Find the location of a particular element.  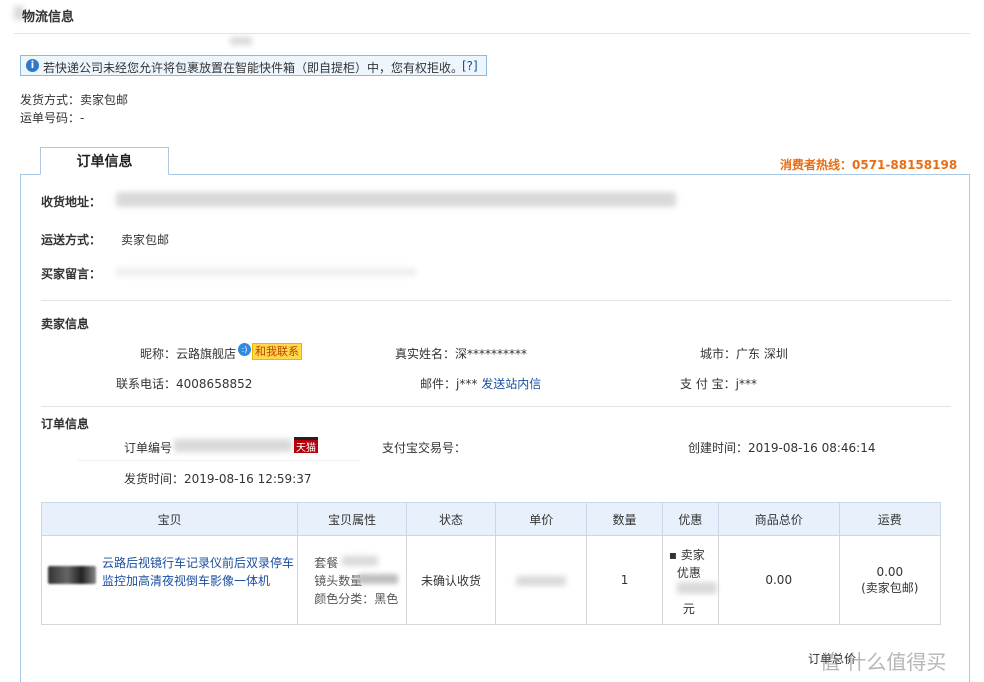

discount-cell: ▪ 卖家 优惠 元 is located at coordinates (690, 580).